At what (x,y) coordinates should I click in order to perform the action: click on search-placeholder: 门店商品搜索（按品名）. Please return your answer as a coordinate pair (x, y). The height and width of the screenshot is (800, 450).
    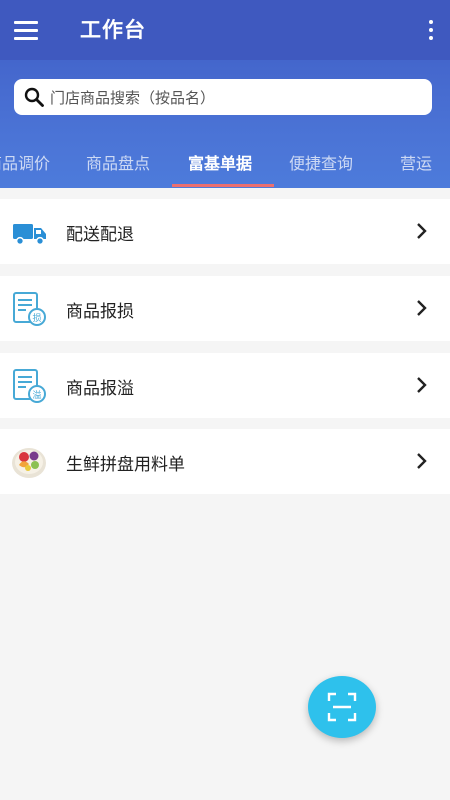
    Looking at the image, I should click on (133, 98).